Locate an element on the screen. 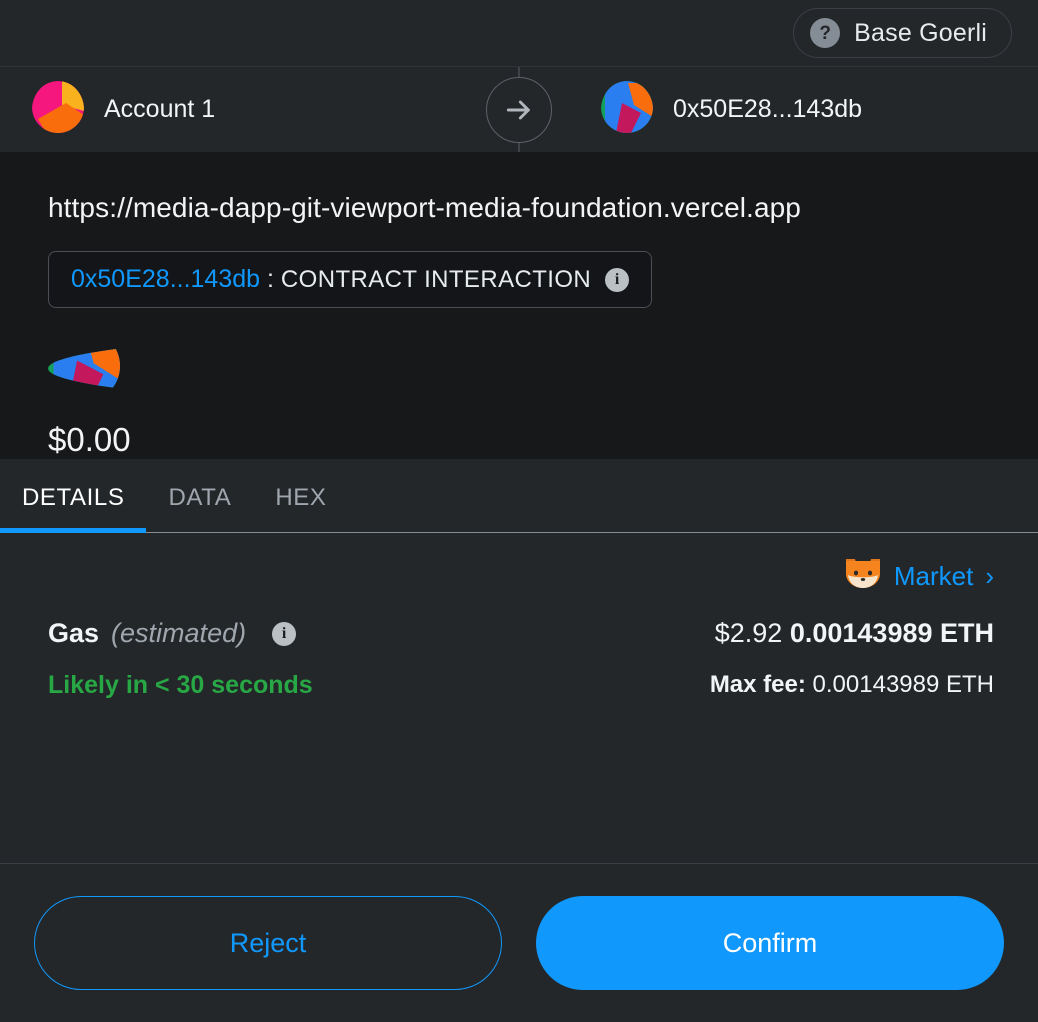 This screenshot has height=1022, width=1038. gas-amount-row: $2.92 0.00143989 ETH is located at coordinates (852, 633).